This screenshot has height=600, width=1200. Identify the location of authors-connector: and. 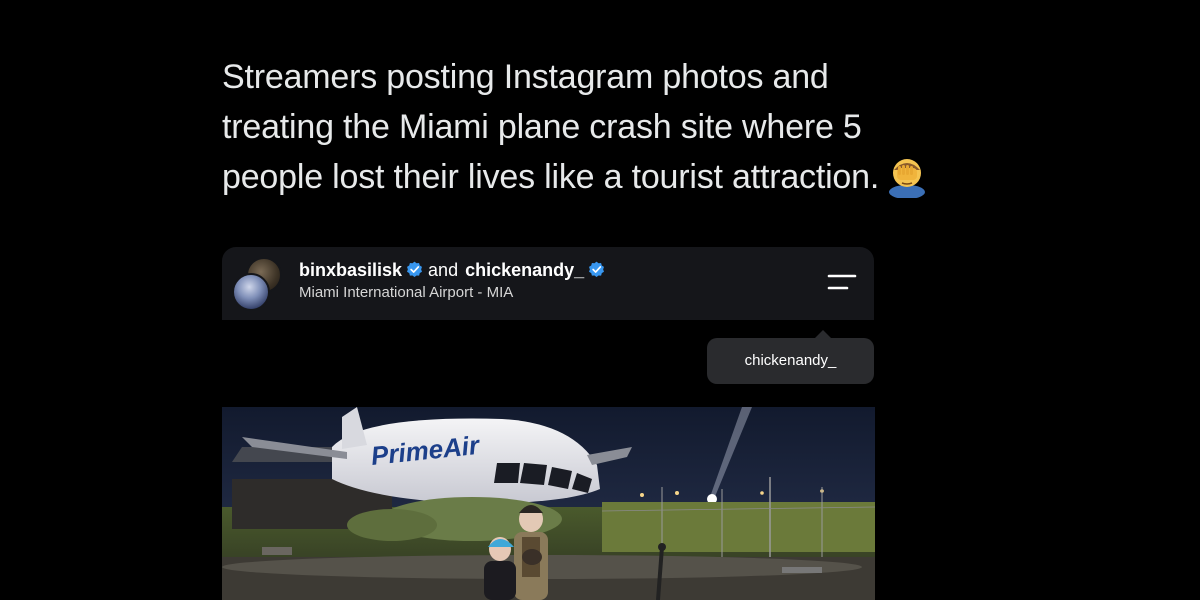
(443, 270).